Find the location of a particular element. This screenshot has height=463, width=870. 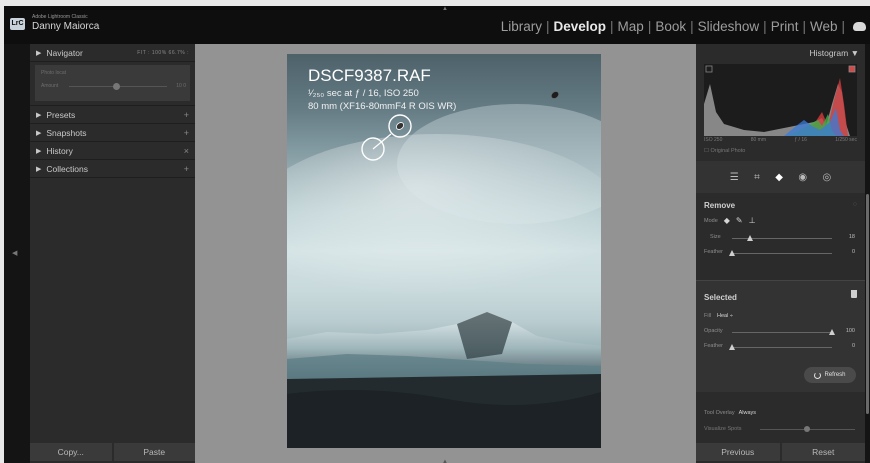

red-eye-icon: ◉ is located at coordinates (802, 177).